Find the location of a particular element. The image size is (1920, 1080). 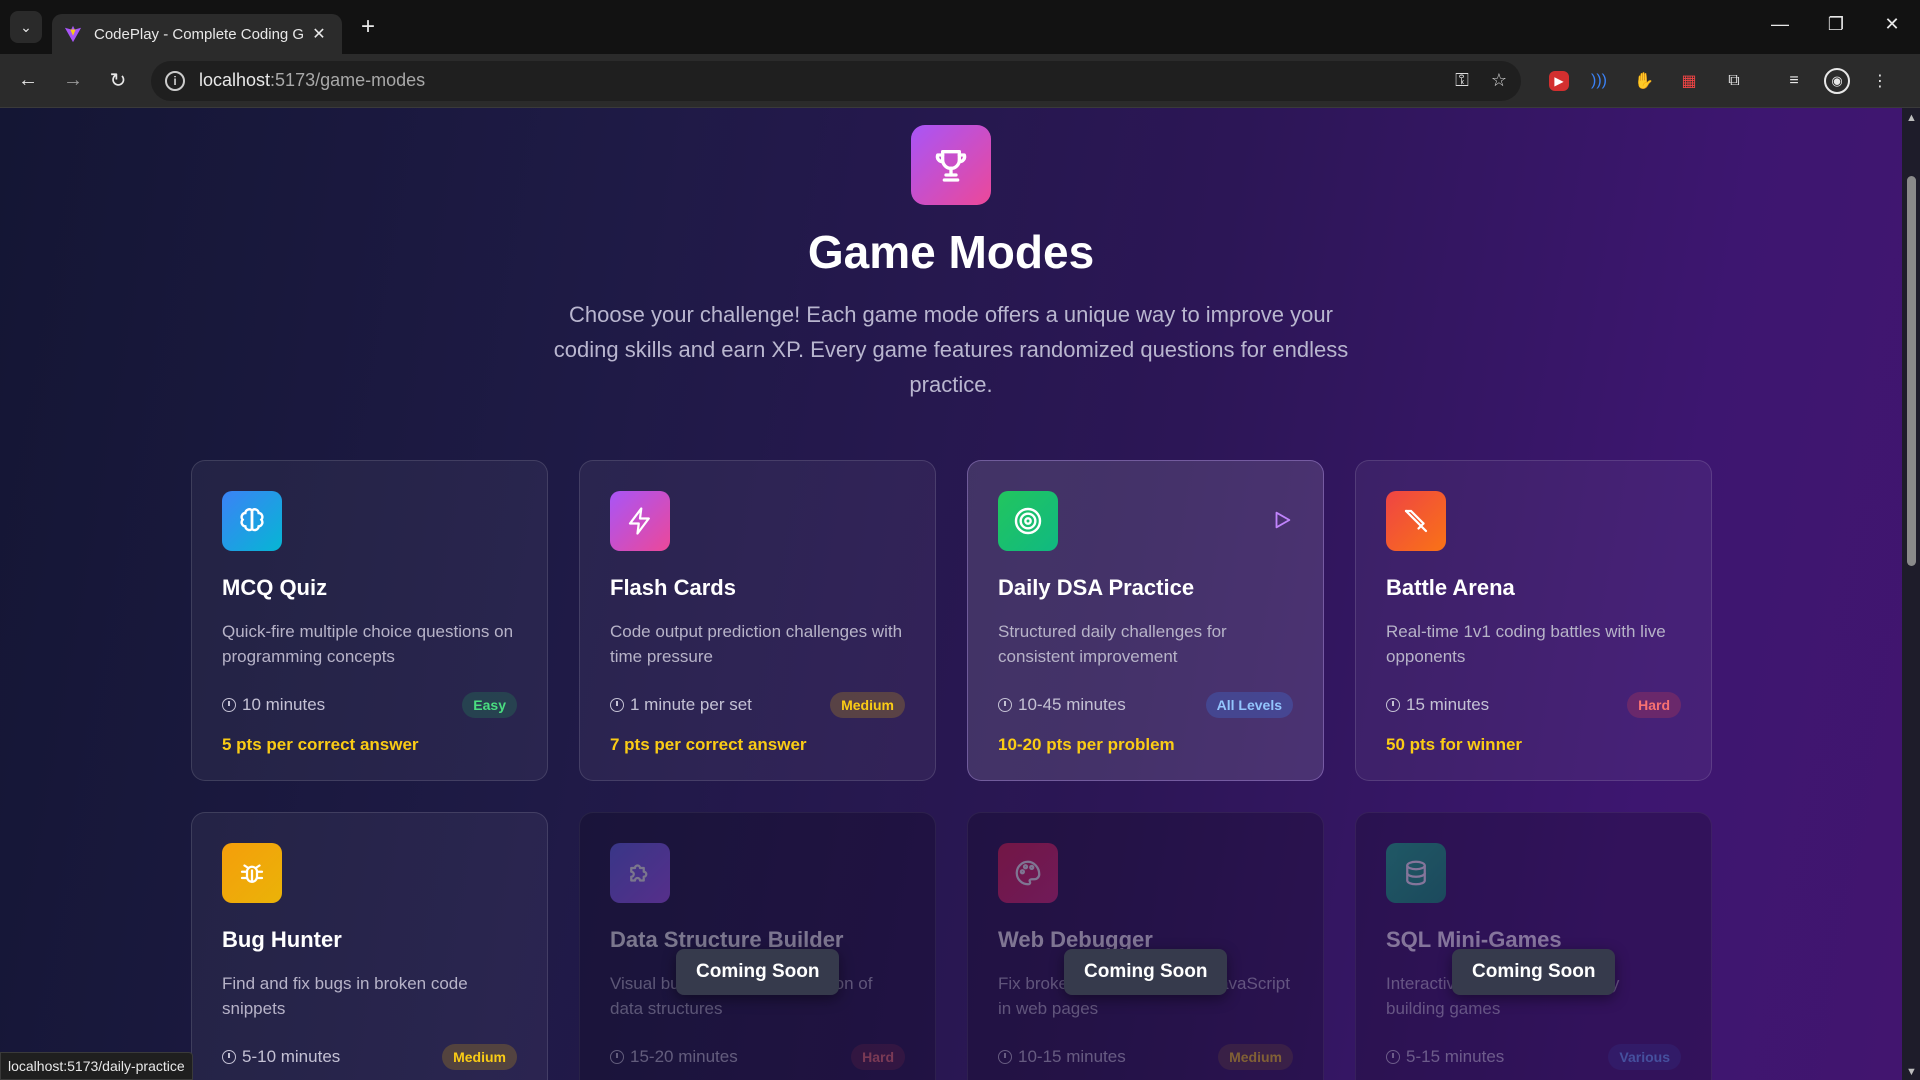

lightning-icon is located at coordinates (640, 521).